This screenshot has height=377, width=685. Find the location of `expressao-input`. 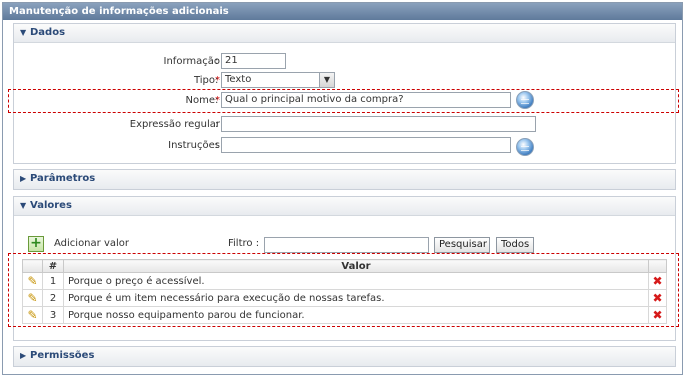

expressao-input is located at coordinates (378, 124).